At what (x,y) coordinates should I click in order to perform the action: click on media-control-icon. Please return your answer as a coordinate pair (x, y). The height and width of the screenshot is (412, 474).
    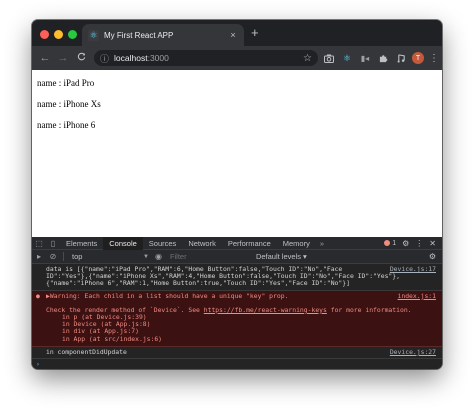
    Looking at the image, I should click on (401, 58).